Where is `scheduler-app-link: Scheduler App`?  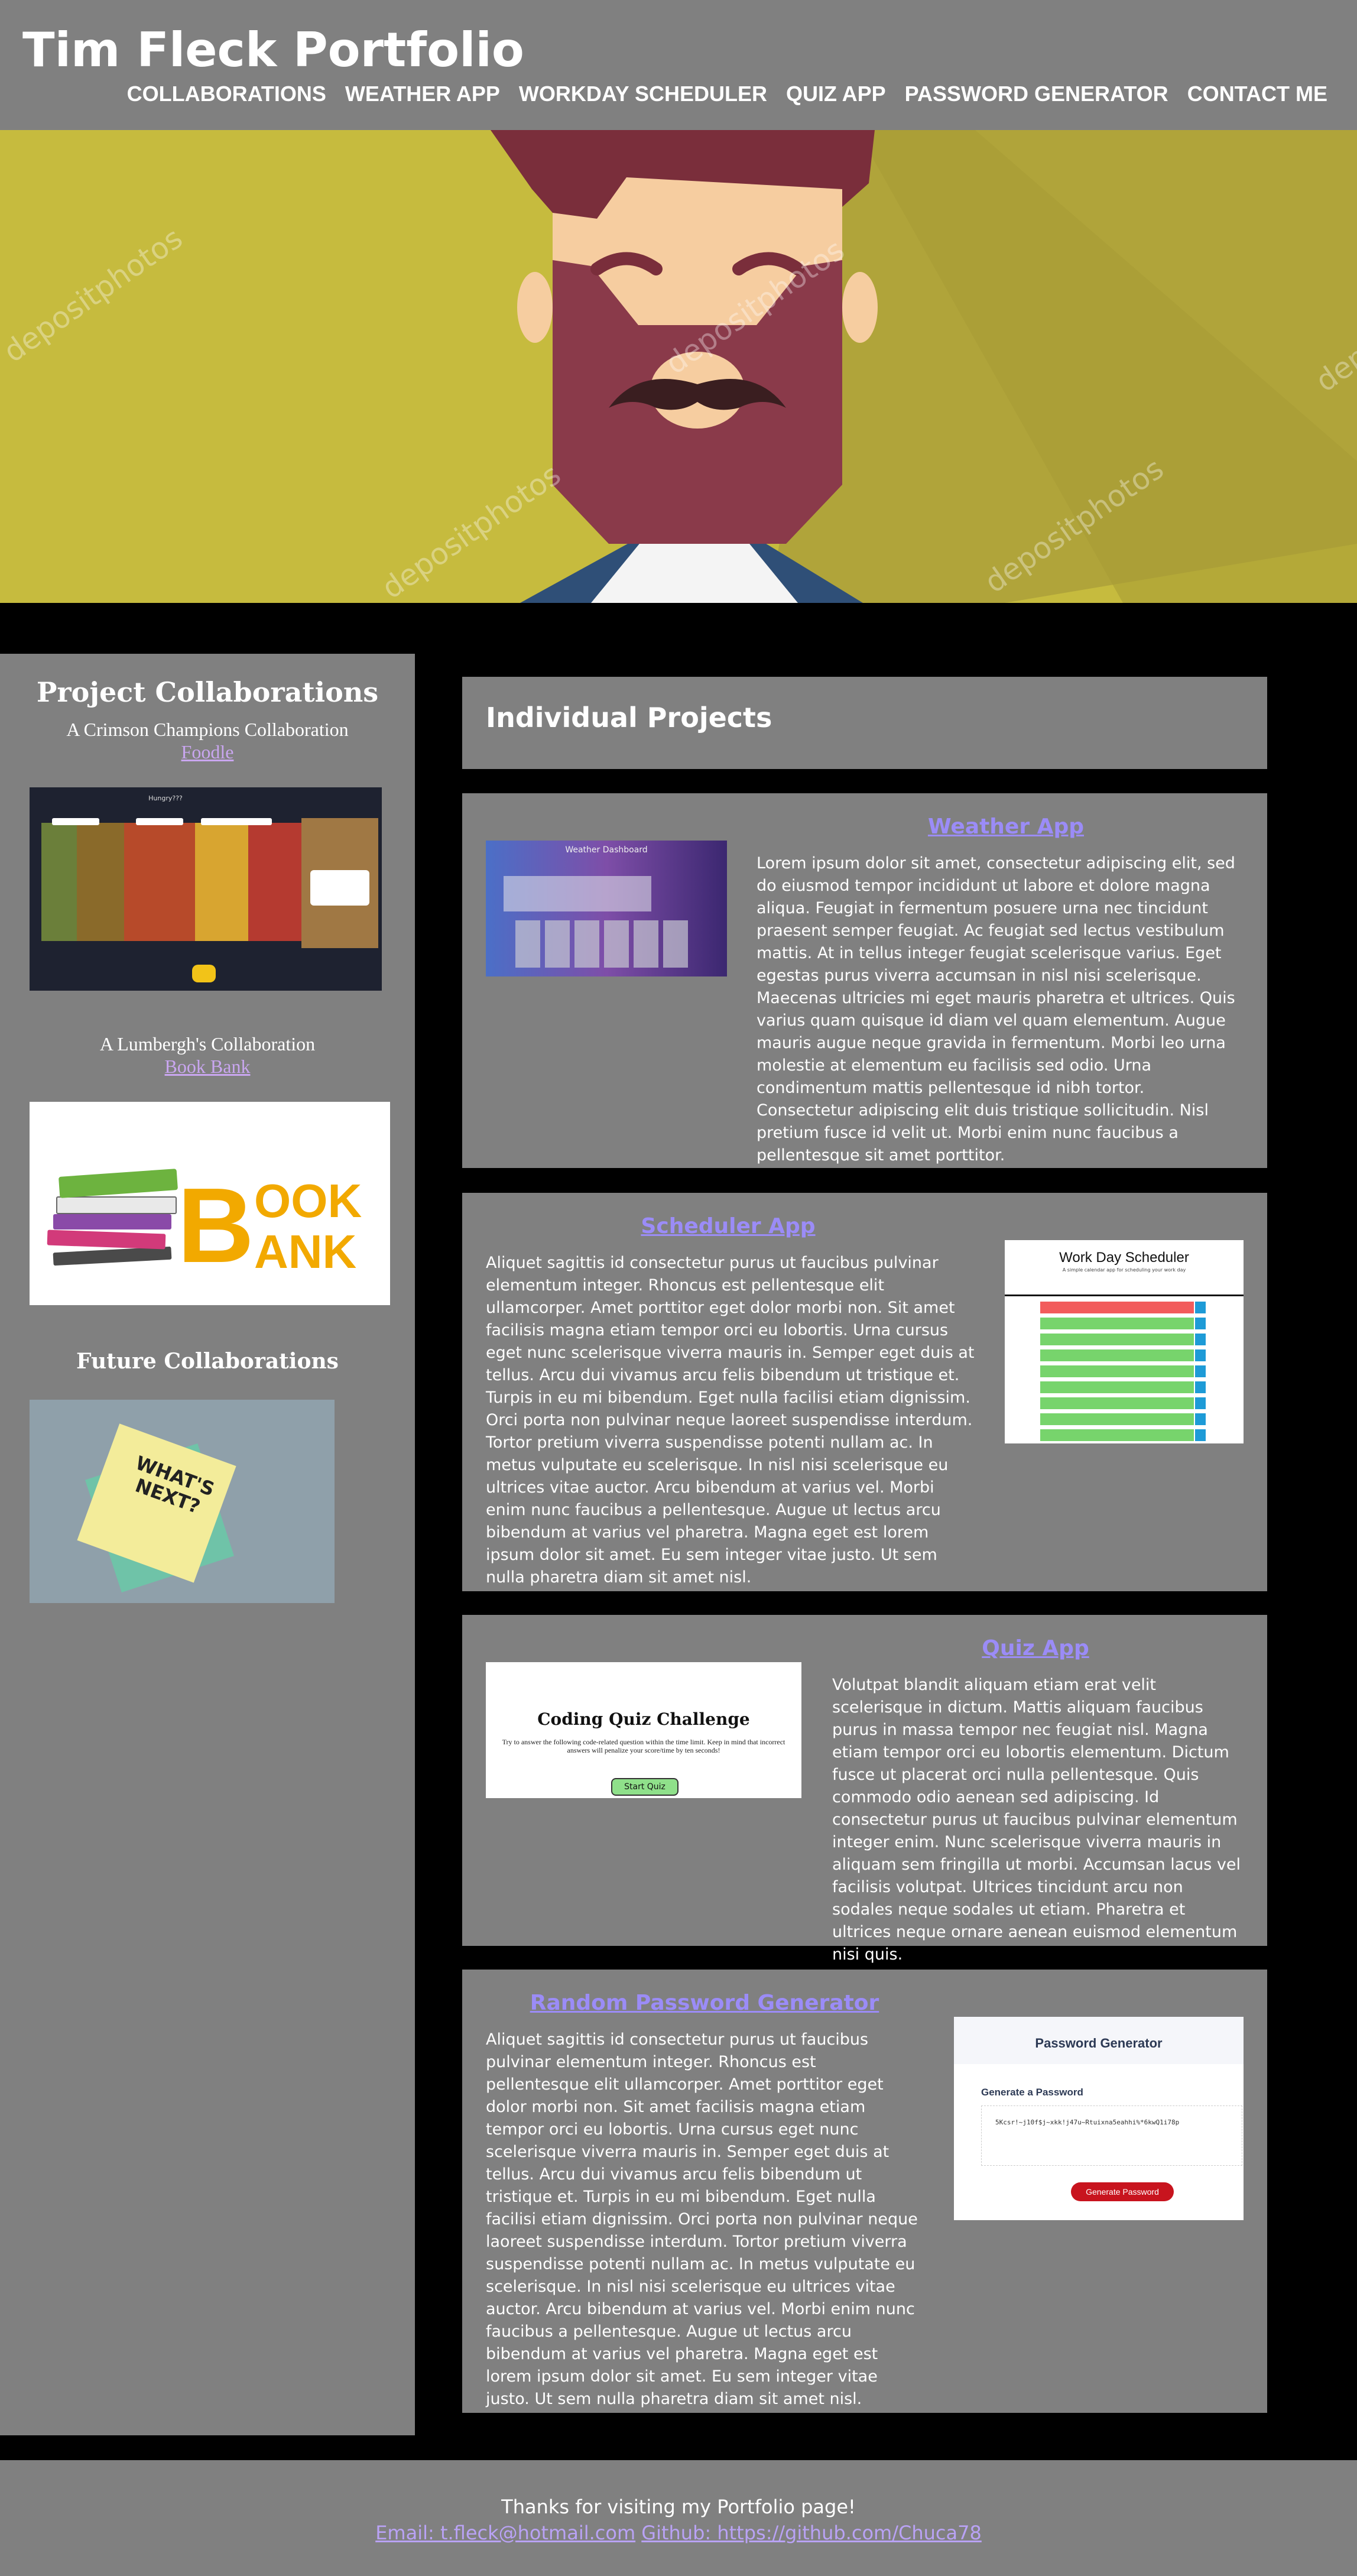 scheduler-app-link: Scheduler App is located at coordinates (728, 1226).